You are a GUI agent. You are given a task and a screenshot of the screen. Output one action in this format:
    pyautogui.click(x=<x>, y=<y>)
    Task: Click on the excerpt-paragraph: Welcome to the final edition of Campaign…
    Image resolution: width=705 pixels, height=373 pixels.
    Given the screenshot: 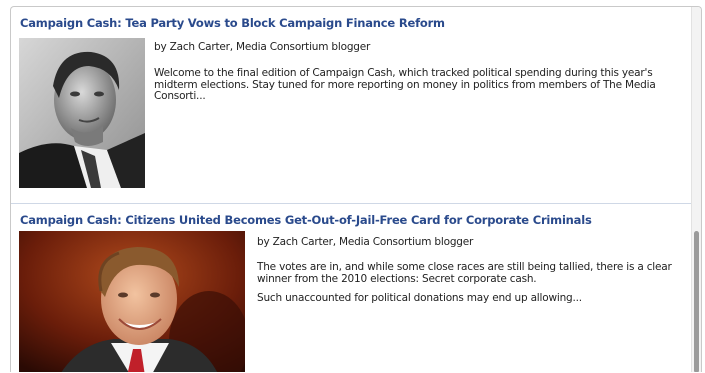 What is the action you would take?
    pyautogui.click(x=405, y=84)
    